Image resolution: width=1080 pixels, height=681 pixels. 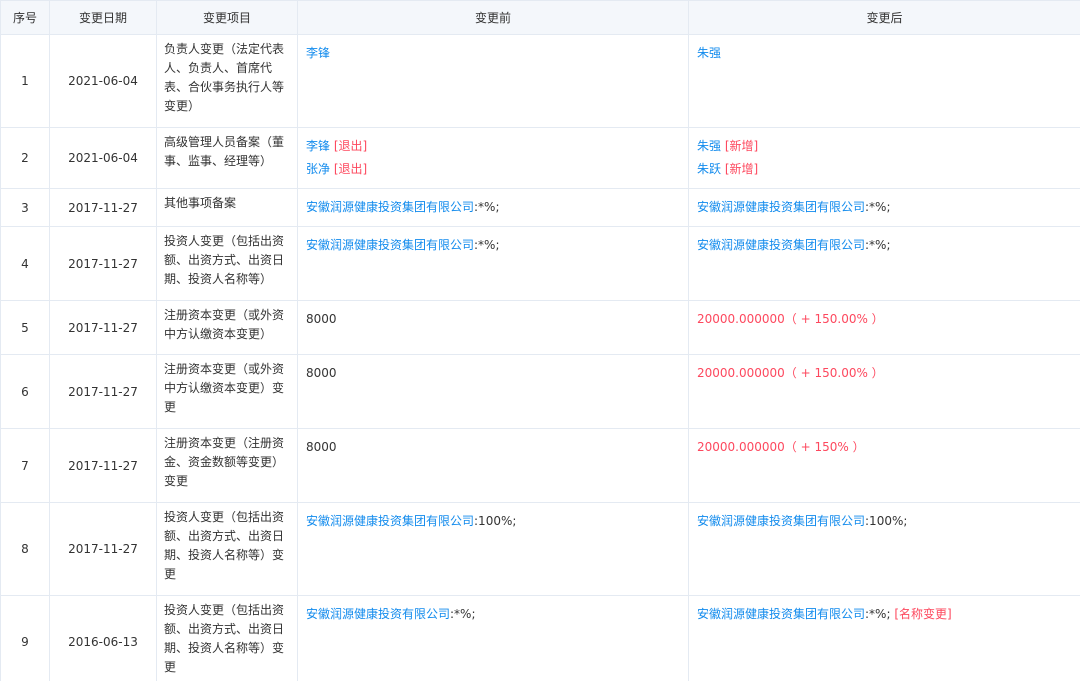 I want to click on row-index: 5, so click(x=25, y=327).